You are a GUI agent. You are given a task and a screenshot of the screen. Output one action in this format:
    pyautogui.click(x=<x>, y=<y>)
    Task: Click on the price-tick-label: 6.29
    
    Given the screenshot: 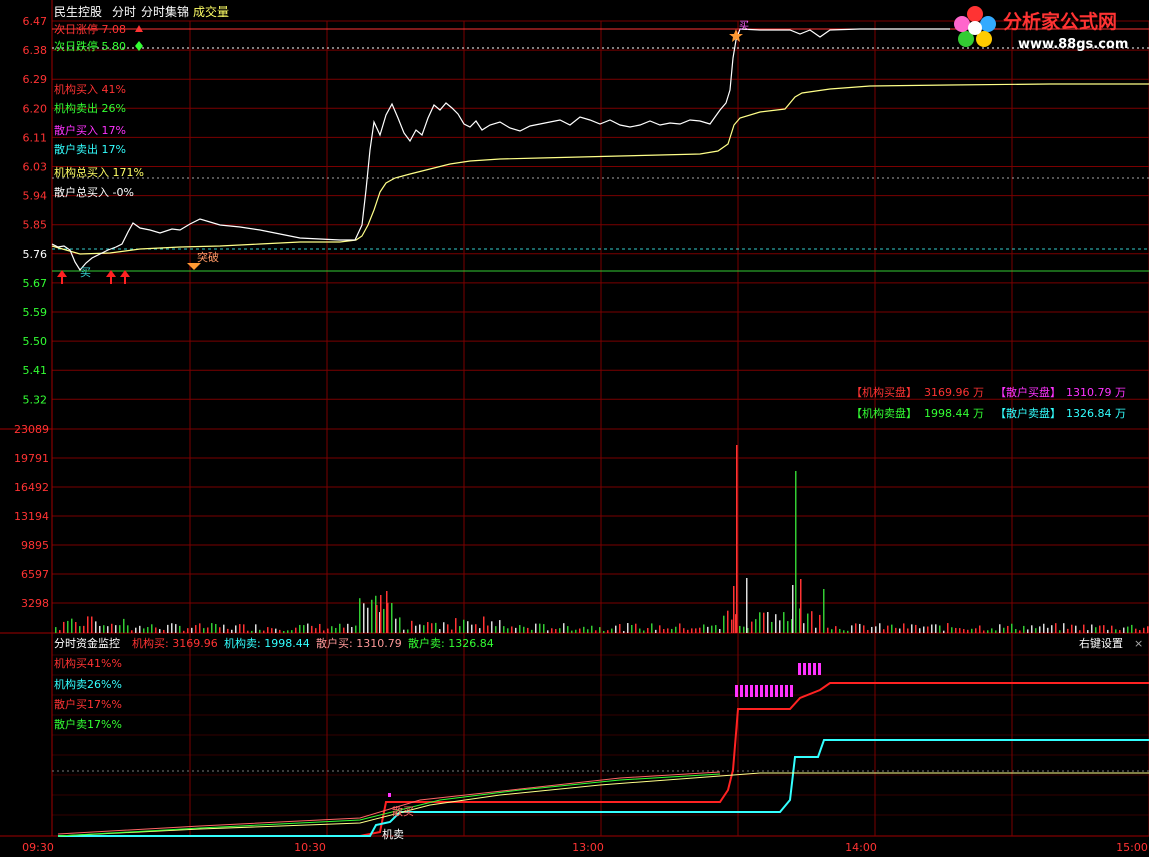 What is the action you would take?
    pyautogui.click(x=35, y=79)
    